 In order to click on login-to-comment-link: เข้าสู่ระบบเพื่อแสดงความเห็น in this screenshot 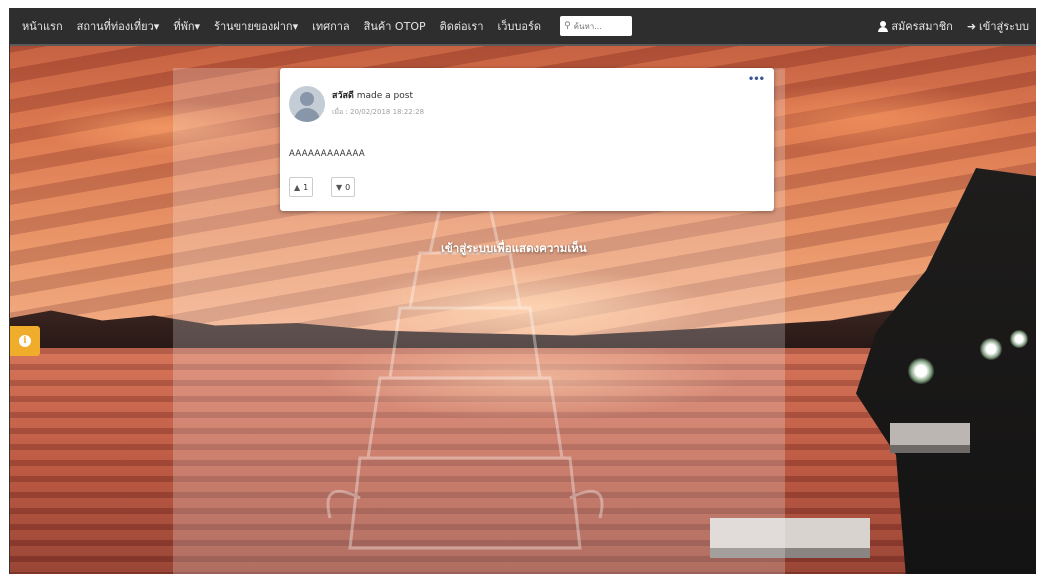, I will do `click(514, 249)`.